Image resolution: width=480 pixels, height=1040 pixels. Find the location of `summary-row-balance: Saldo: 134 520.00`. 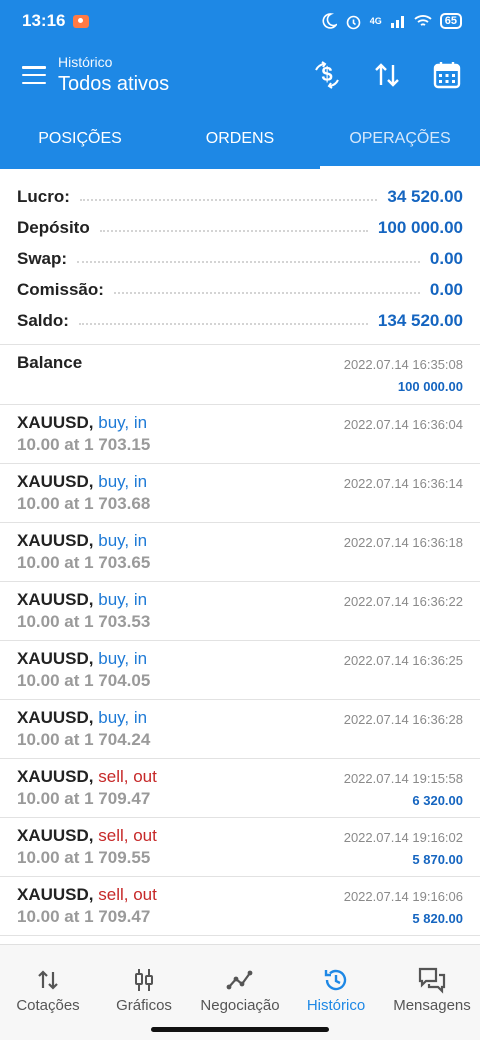

summary-row-balance: Saldo: 134 520.00 is located at coordinates (240, 320).